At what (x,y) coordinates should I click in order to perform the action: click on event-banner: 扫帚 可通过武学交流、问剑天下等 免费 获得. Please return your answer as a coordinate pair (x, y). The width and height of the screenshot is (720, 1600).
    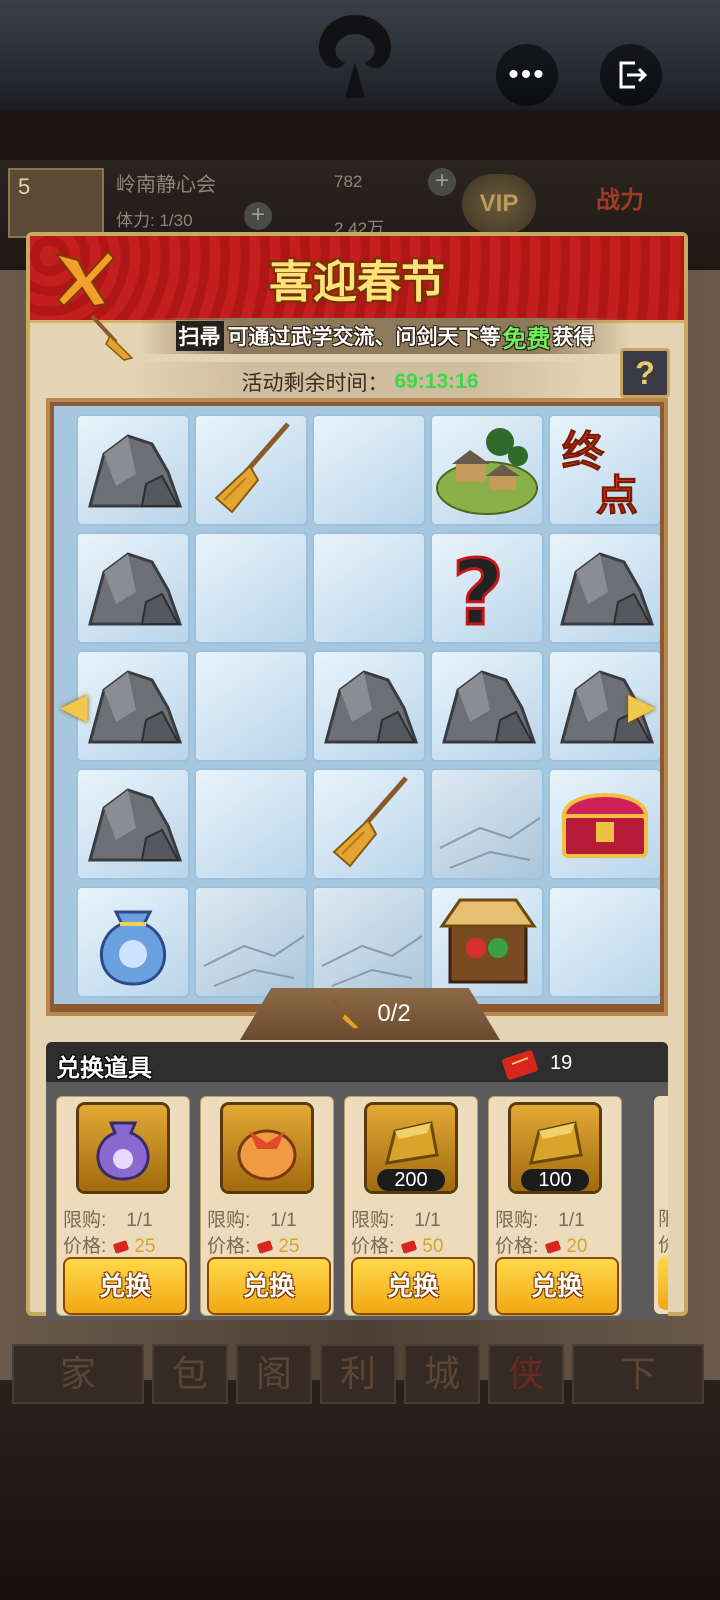
    Looking at the image, I should click on (385, 336).